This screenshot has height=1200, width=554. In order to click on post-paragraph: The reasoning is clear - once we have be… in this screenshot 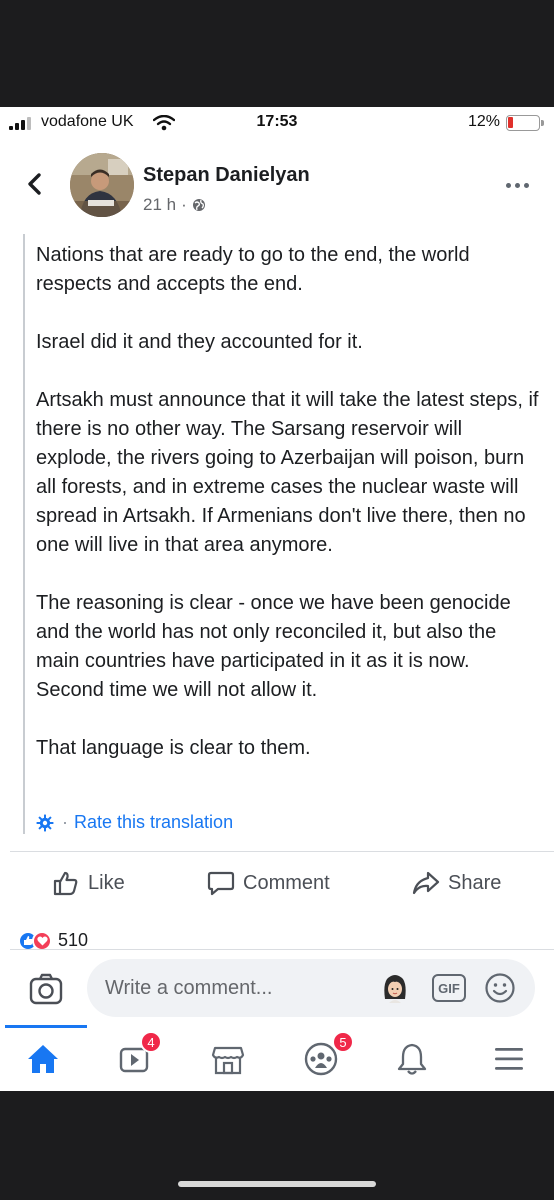, I will do `click(273, 646)`.